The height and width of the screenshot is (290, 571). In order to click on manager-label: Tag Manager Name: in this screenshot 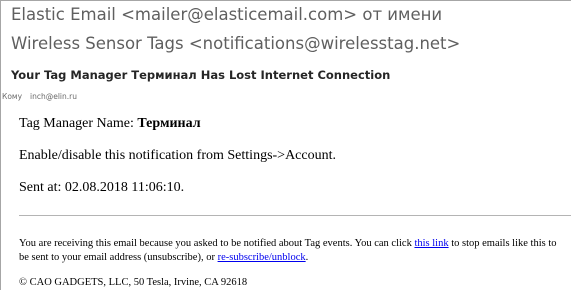, I will do `click(78, 123)`.